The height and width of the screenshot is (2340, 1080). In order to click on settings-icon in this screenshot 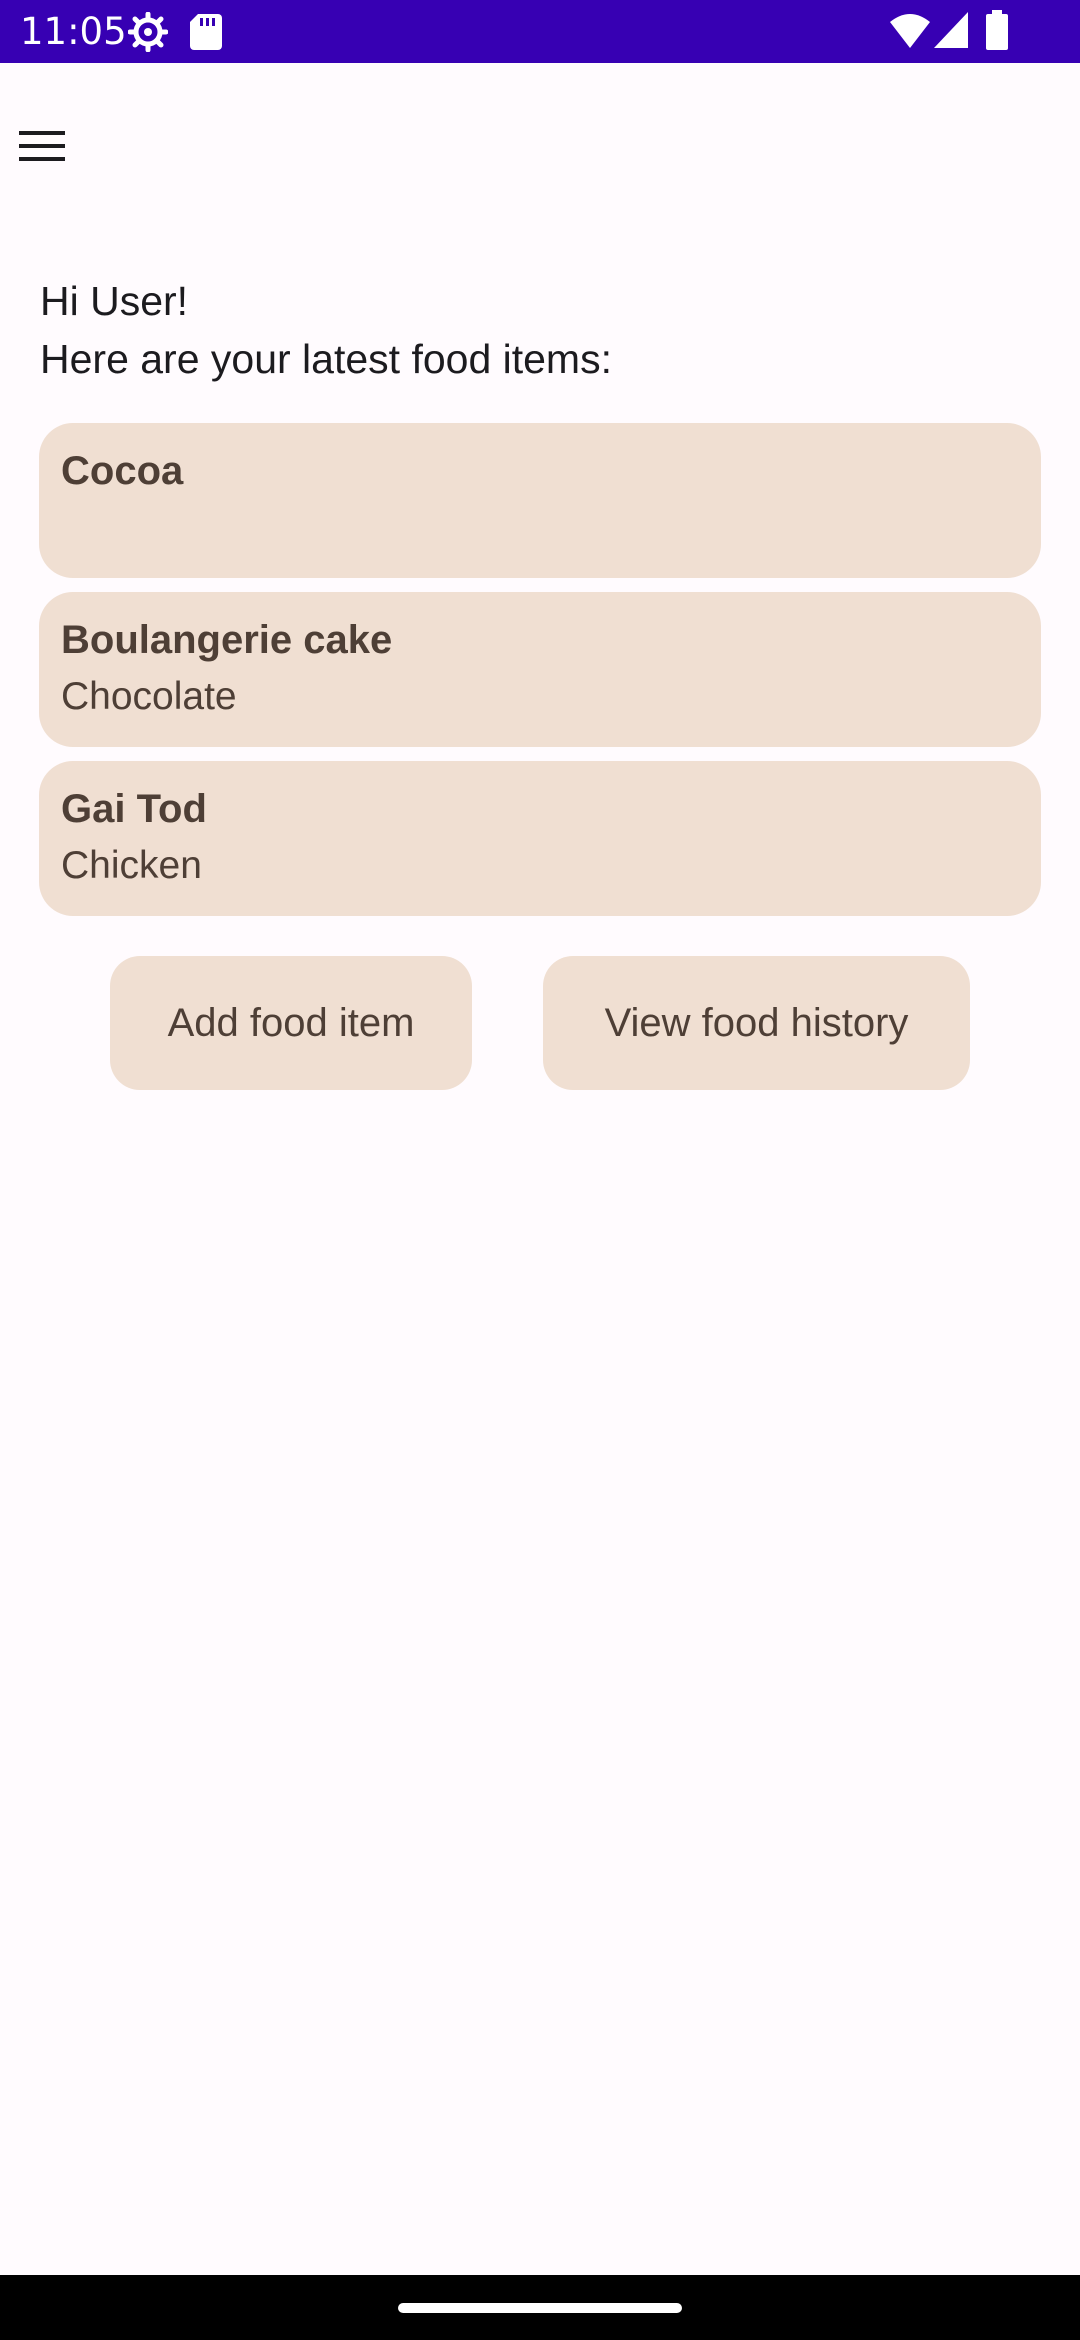, I will do `click(148, 34)`.